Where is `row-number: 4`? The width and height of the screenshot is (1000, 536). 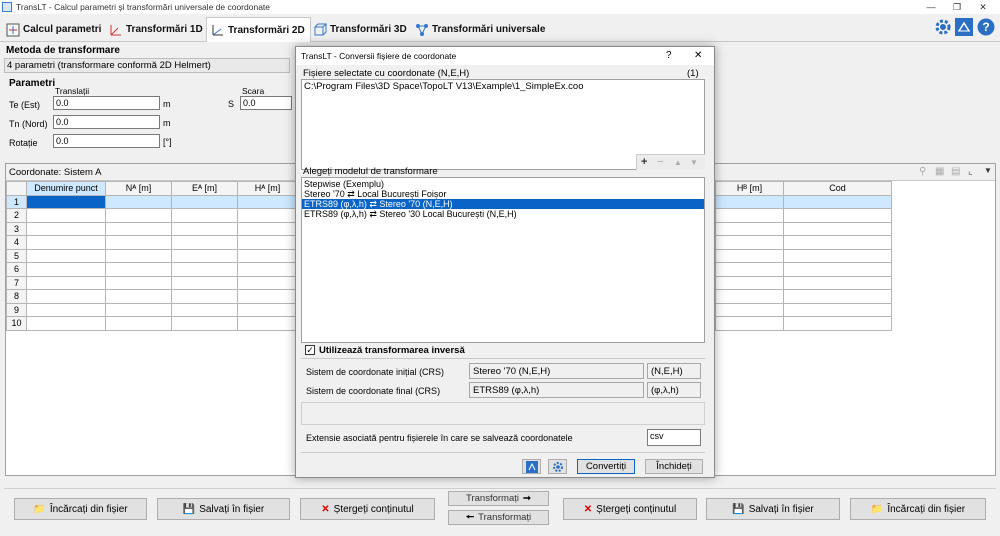 row-number: 4 is located at coordinates (16, 242).